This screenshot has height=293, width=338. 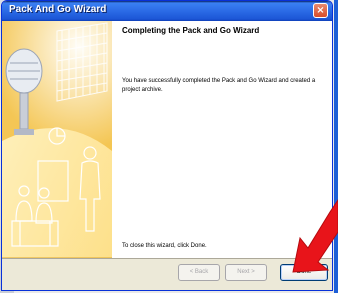 I want to click on window-title: Pack And Go Wizard, so click(x=58, y=9).